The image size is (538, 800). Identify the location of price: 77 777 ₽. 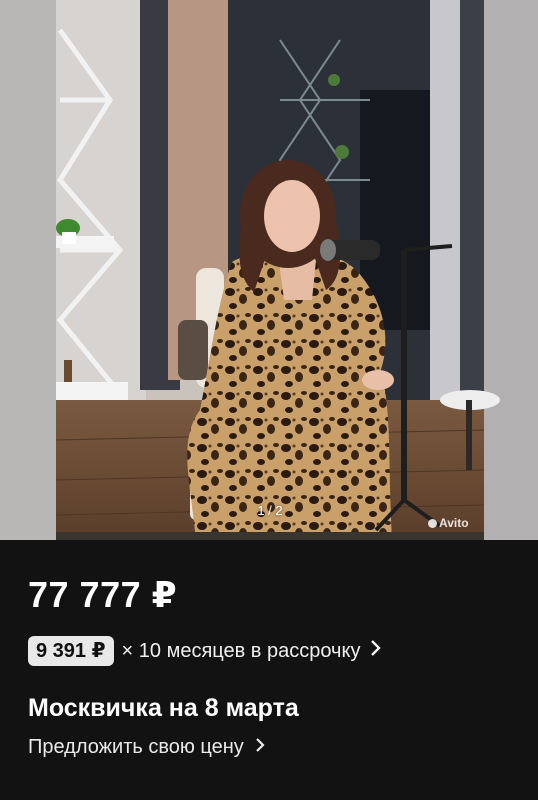
(103, 594).